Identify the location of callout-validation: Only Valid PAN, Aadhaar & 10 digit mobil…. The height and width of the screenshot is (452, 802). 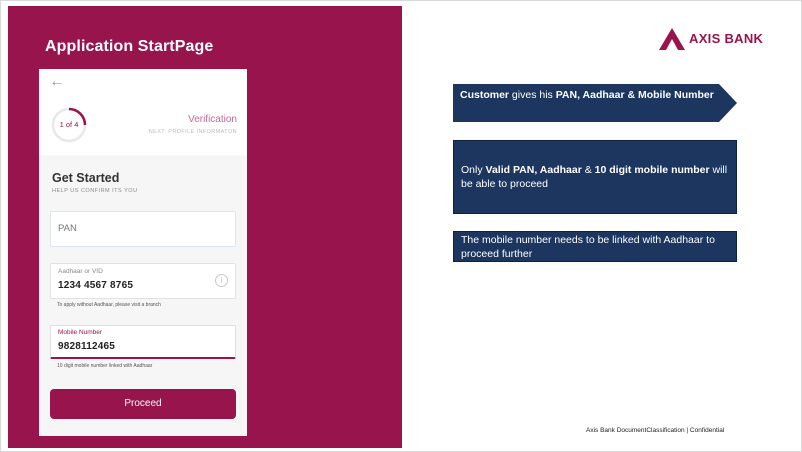
(595, 177).